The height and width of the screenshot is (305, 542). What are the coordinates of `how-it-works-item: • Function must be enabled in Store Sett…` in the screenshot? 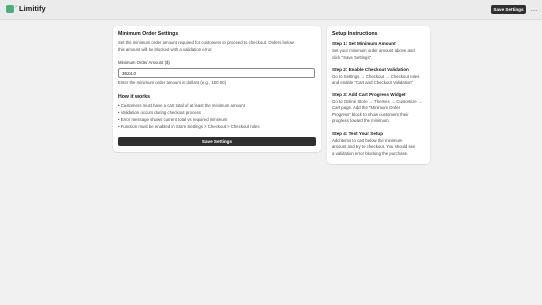 It's located at (189, 126).